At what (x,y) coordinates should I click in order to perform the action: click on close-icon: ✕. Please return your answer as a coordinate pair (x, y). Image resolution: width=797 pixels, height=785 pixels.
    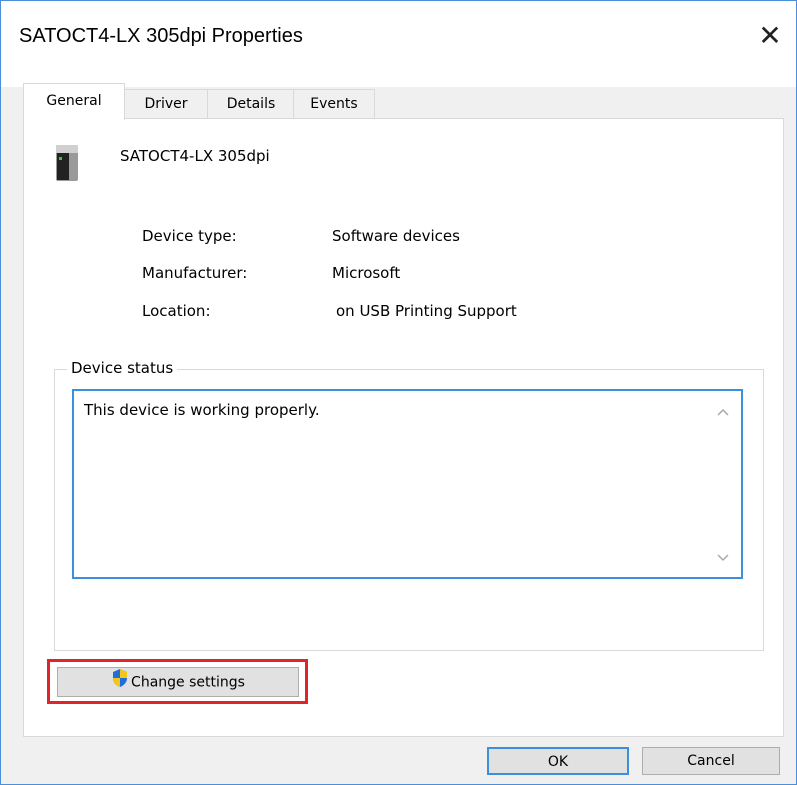
    Looking at the image, I should click on (770, 37).